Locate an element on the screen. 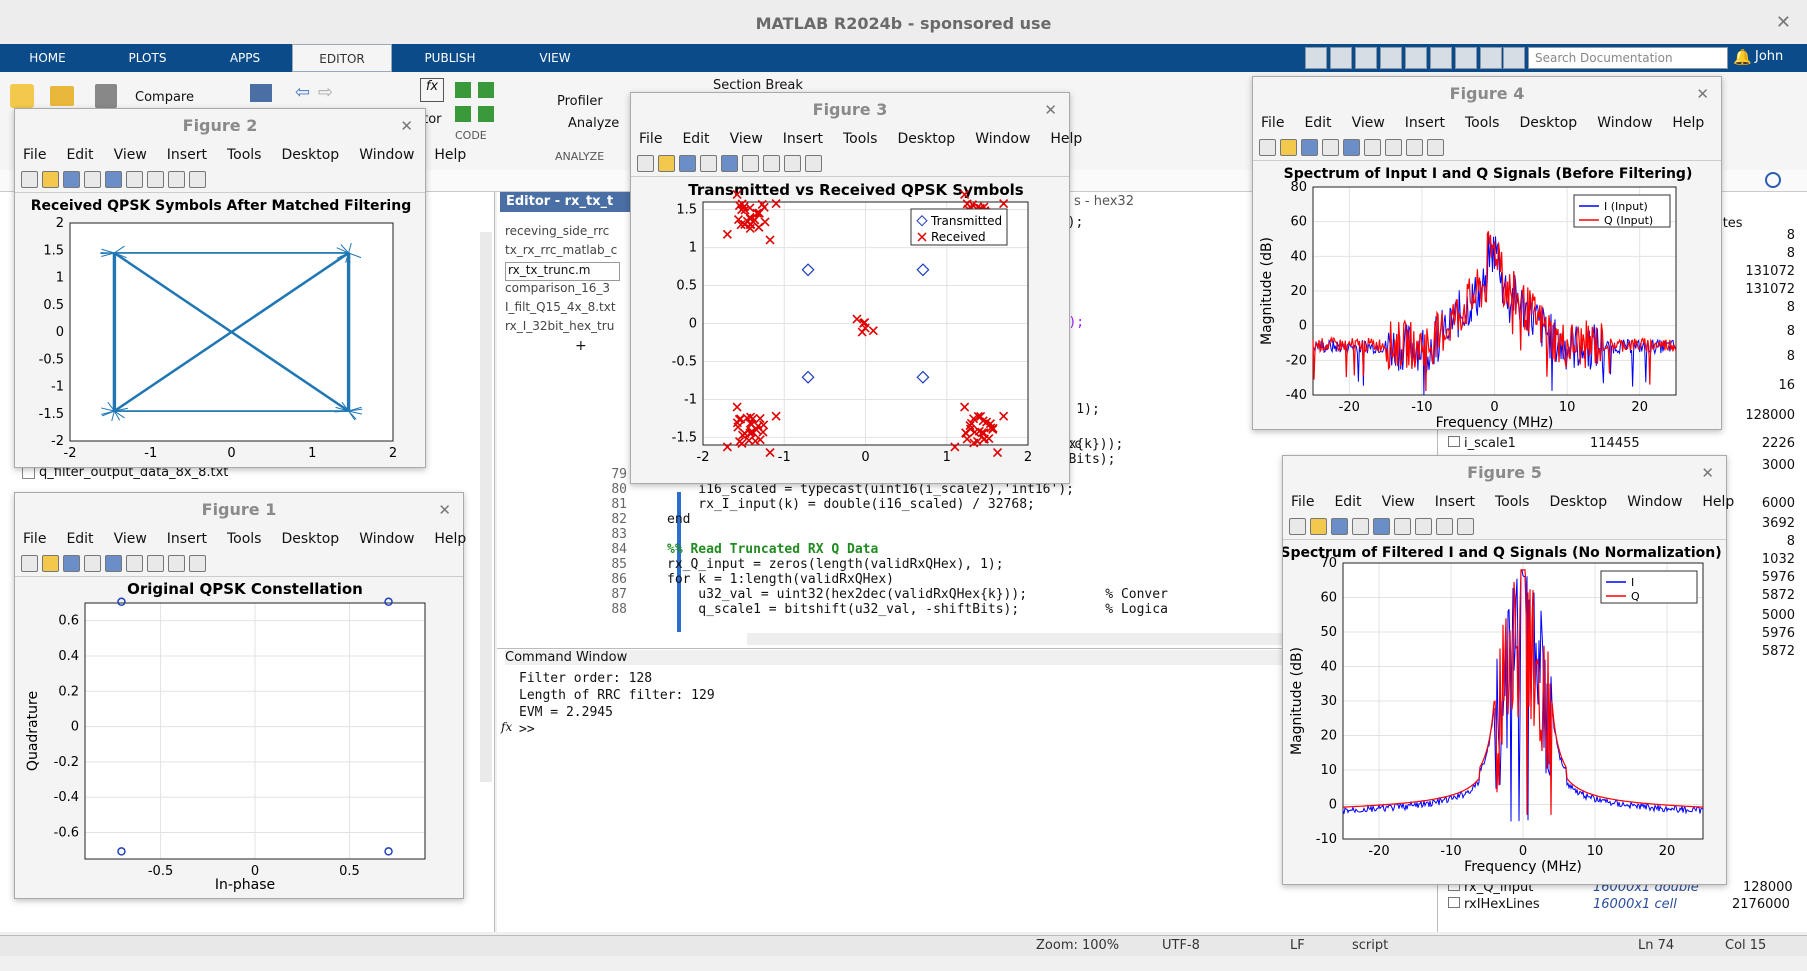 This screenshot has width=1807, height=971. command-prompt: >> is located at coordinates (527, 729).